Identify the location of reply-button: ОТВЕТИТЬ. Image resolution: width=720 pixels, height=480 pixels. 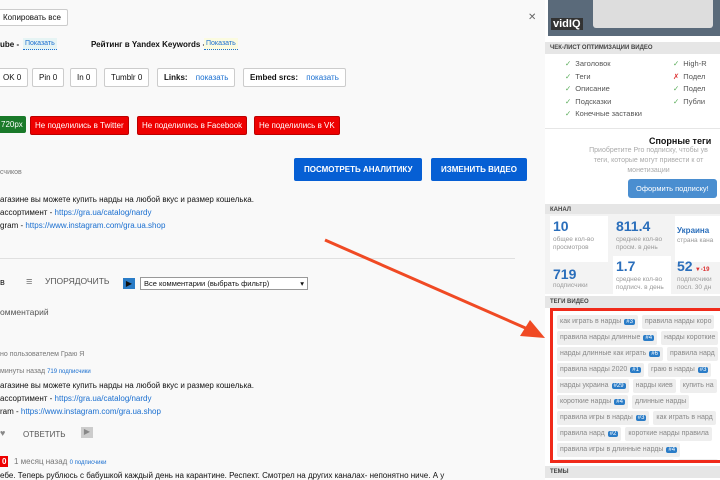
(44, 434).